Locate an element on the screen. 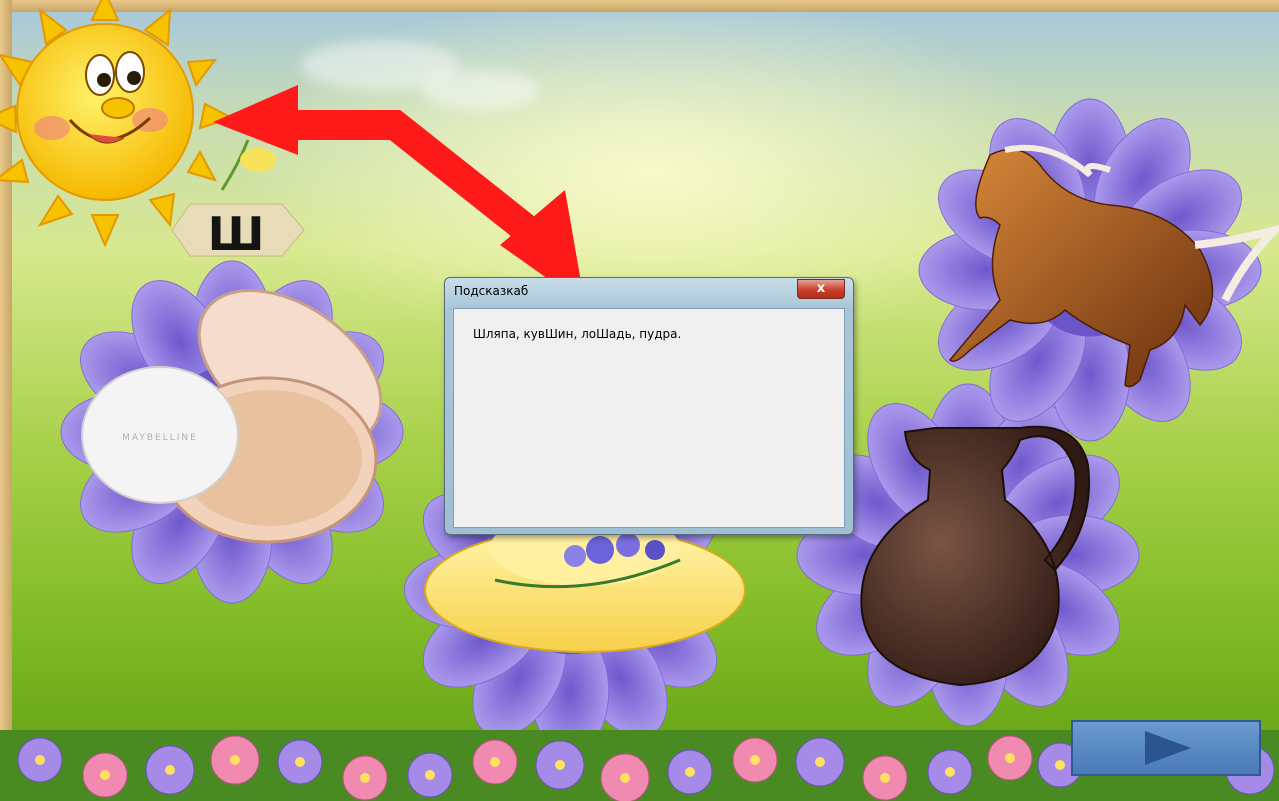  next-button is located at coordinates (1166, 748).